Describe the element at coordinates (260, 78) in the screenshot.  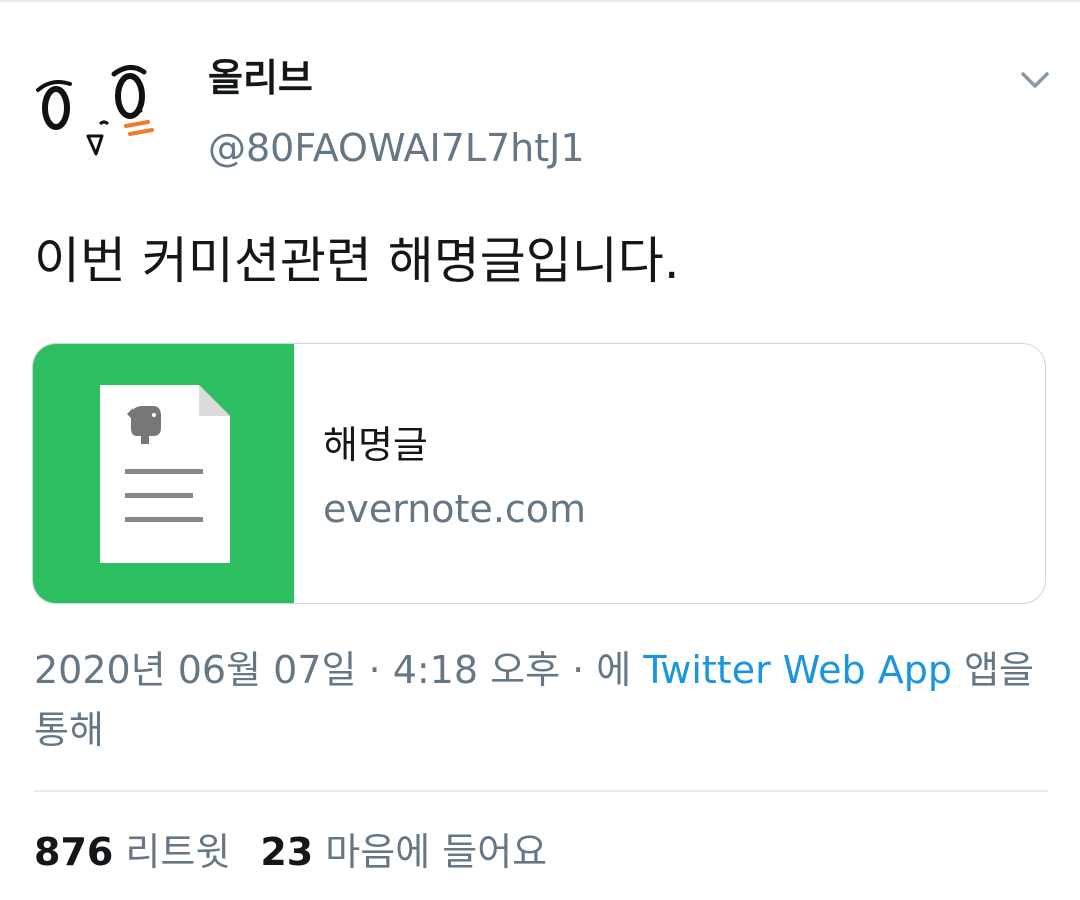
I see `display-name: 올리브` at that location.